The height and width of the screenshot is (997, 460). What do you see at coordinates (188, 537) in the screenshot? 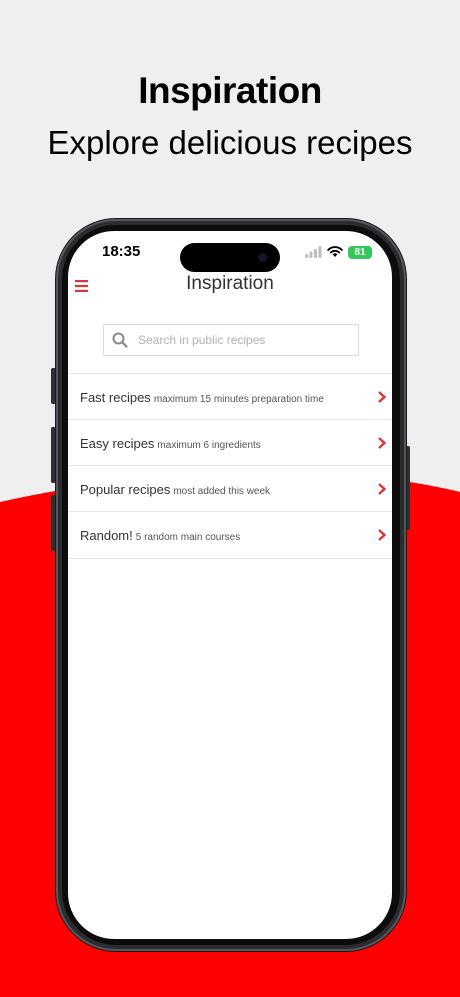
I see `item-description: 5 random main courses` at bounding box center [188, 537].